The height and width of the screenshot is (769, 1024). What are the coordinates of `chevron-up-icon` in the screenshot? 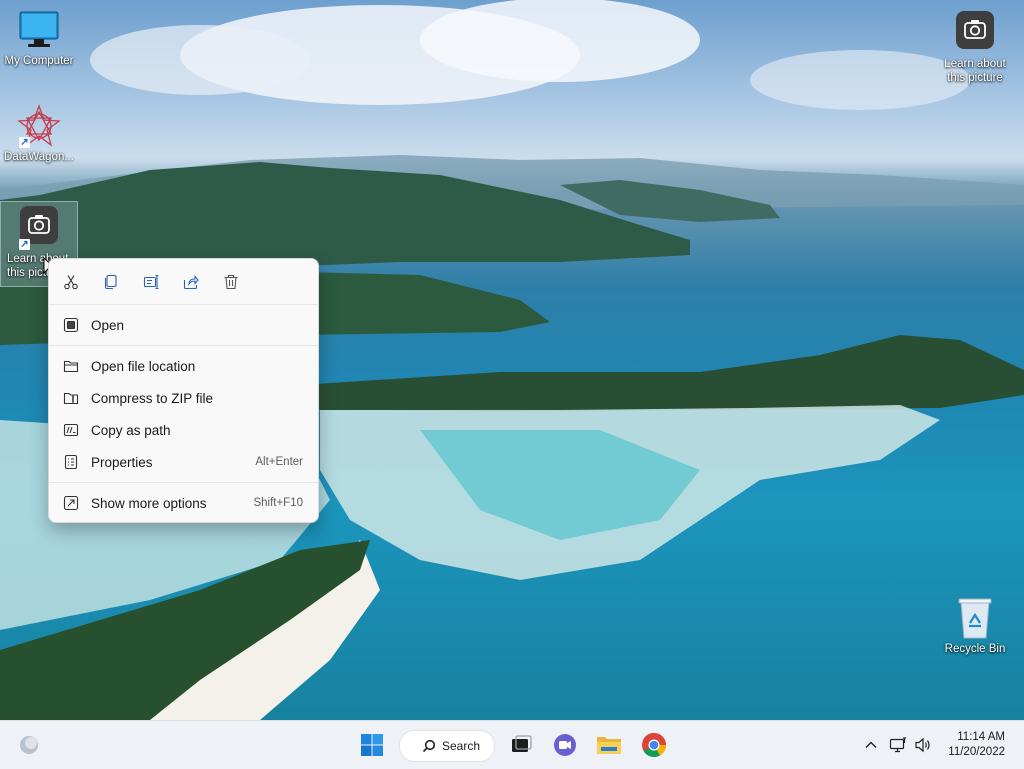 It's located at (871, 744).